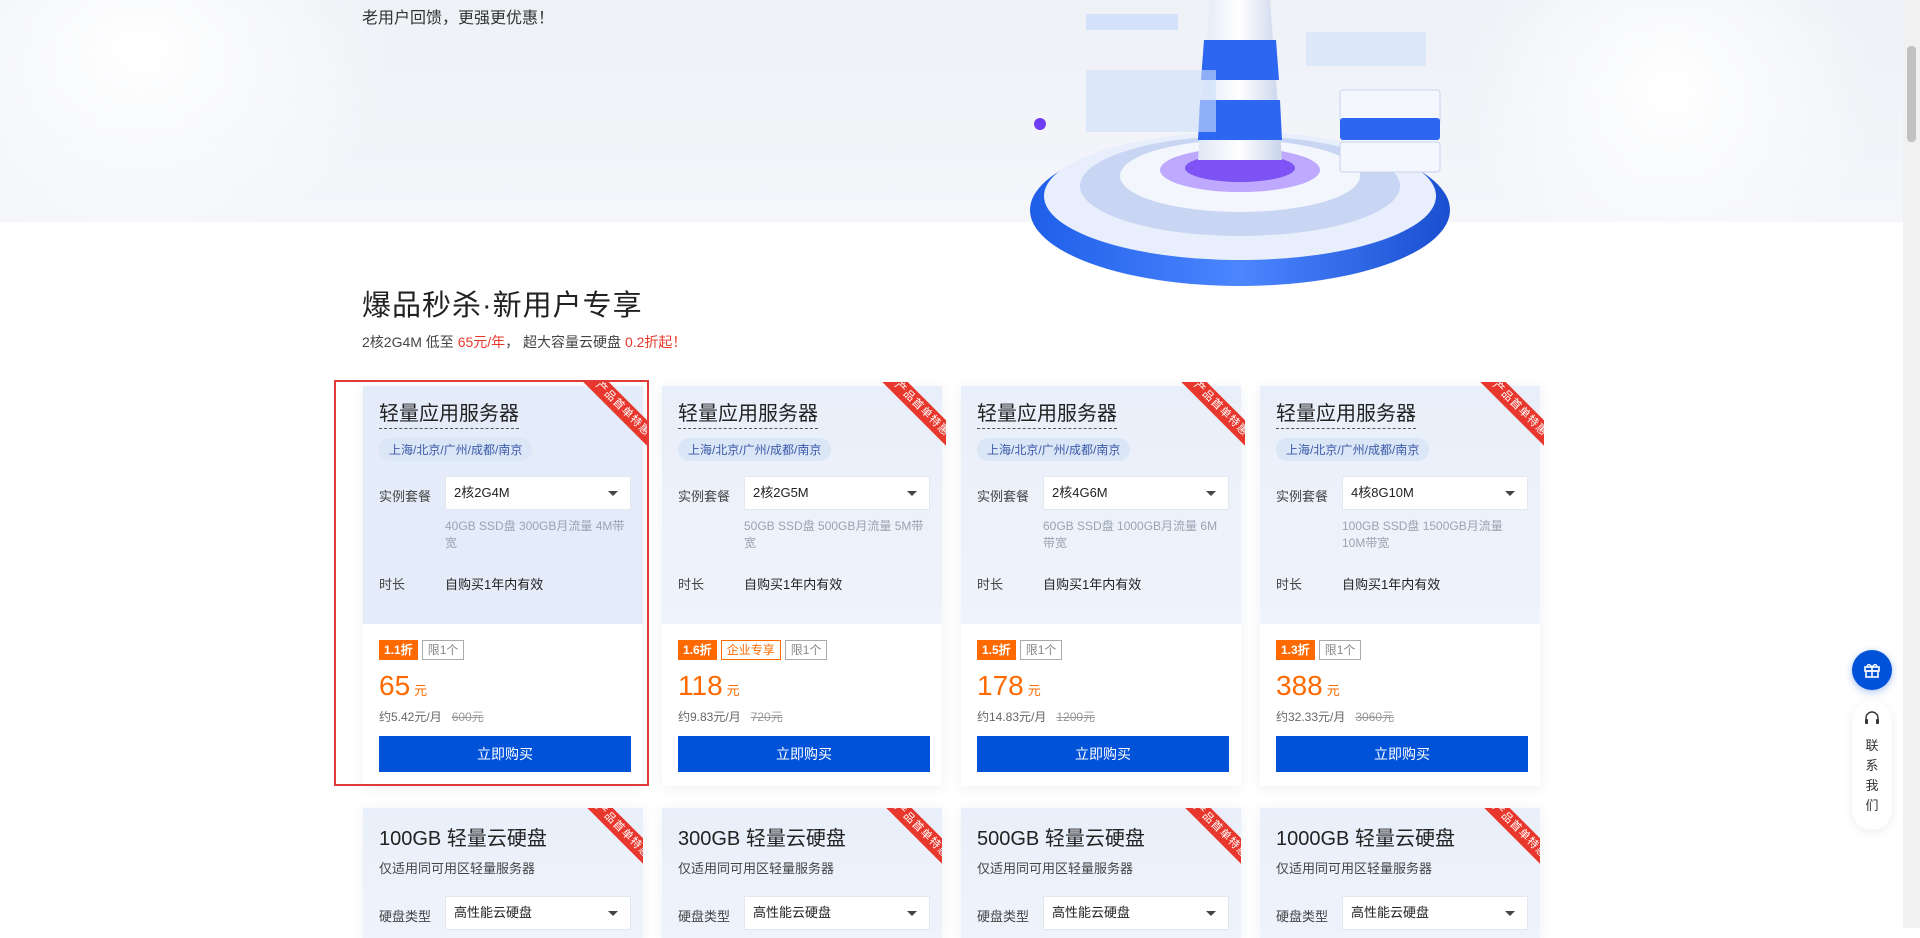 The width and height of the screenshot is (1920, 938). I want to click on discount-badge: 1.6折, so click(697, 650).